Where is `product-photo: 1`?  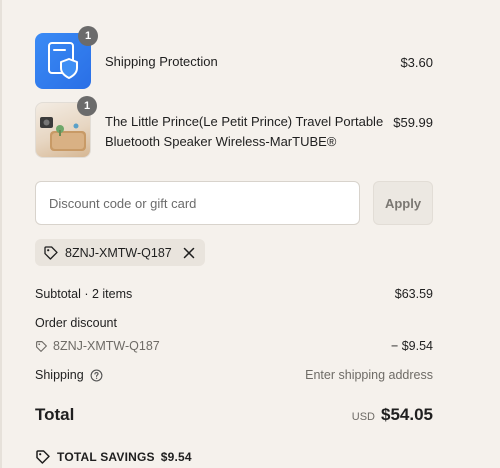
product-photo: 1 is located at coordinates (66, 127).